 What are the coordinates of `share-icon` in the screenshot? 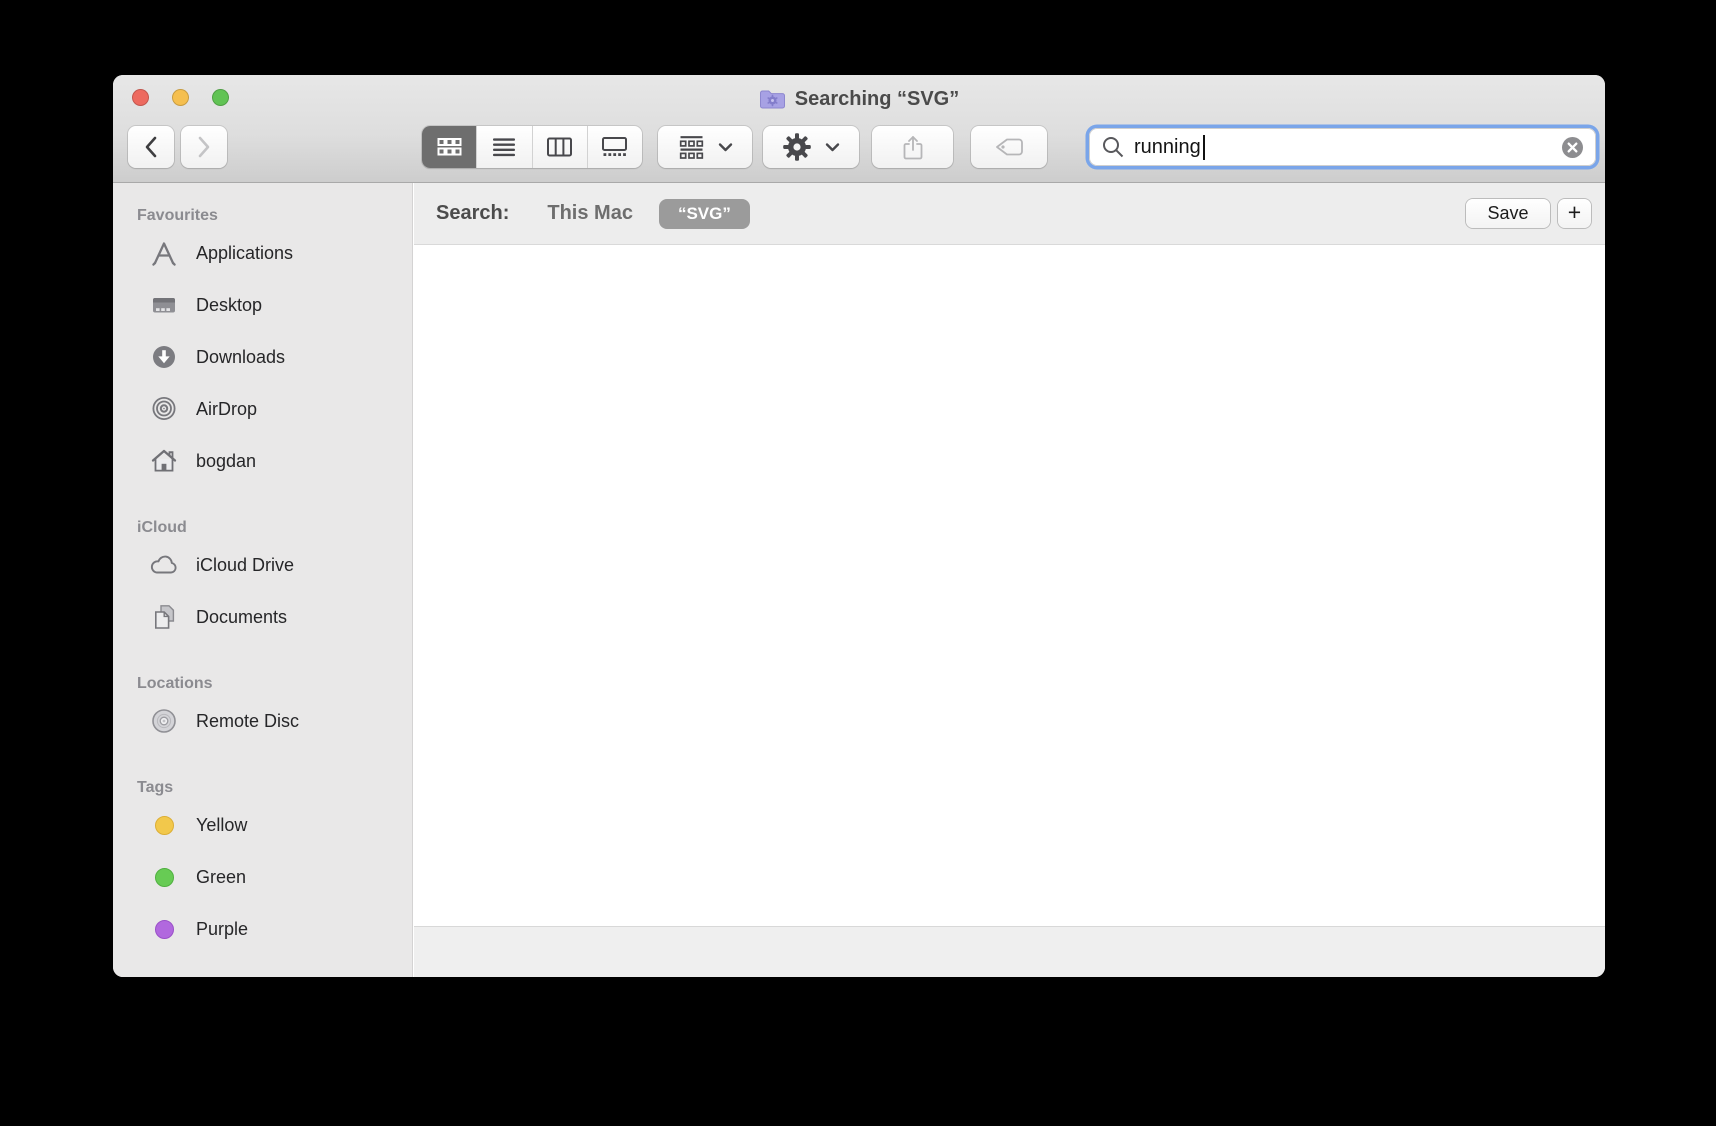 It's located at (913, 147).